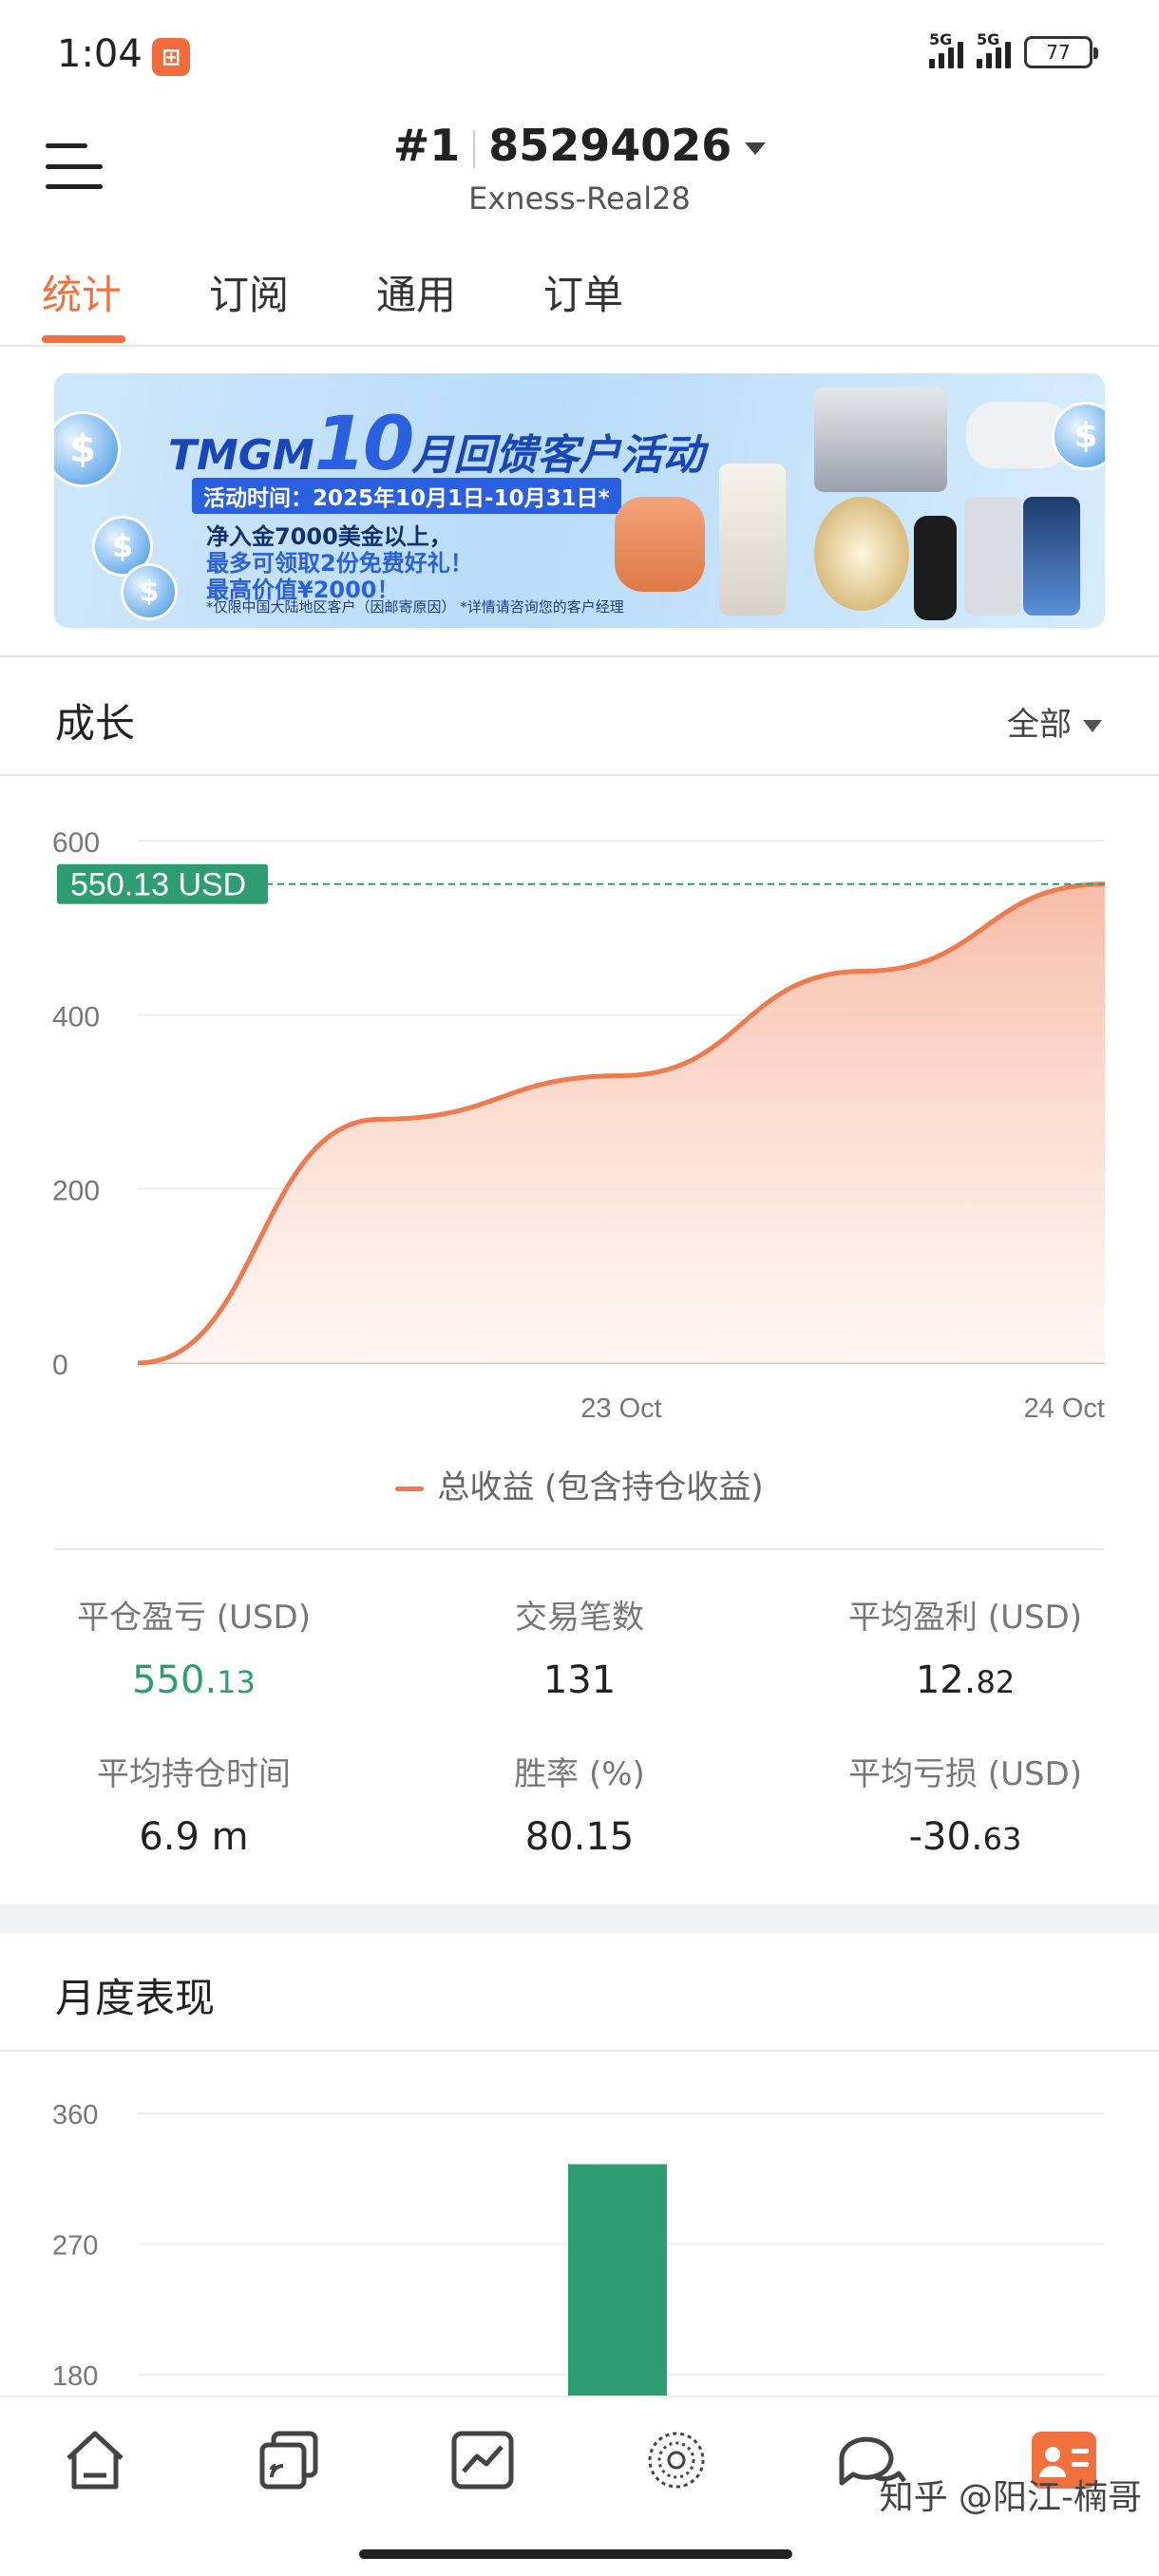  Describe the element at coordinates (406, 496) in the screenshot. I see `banner-date: 活动时间：2025年10月1日-10月31日*` at that location.